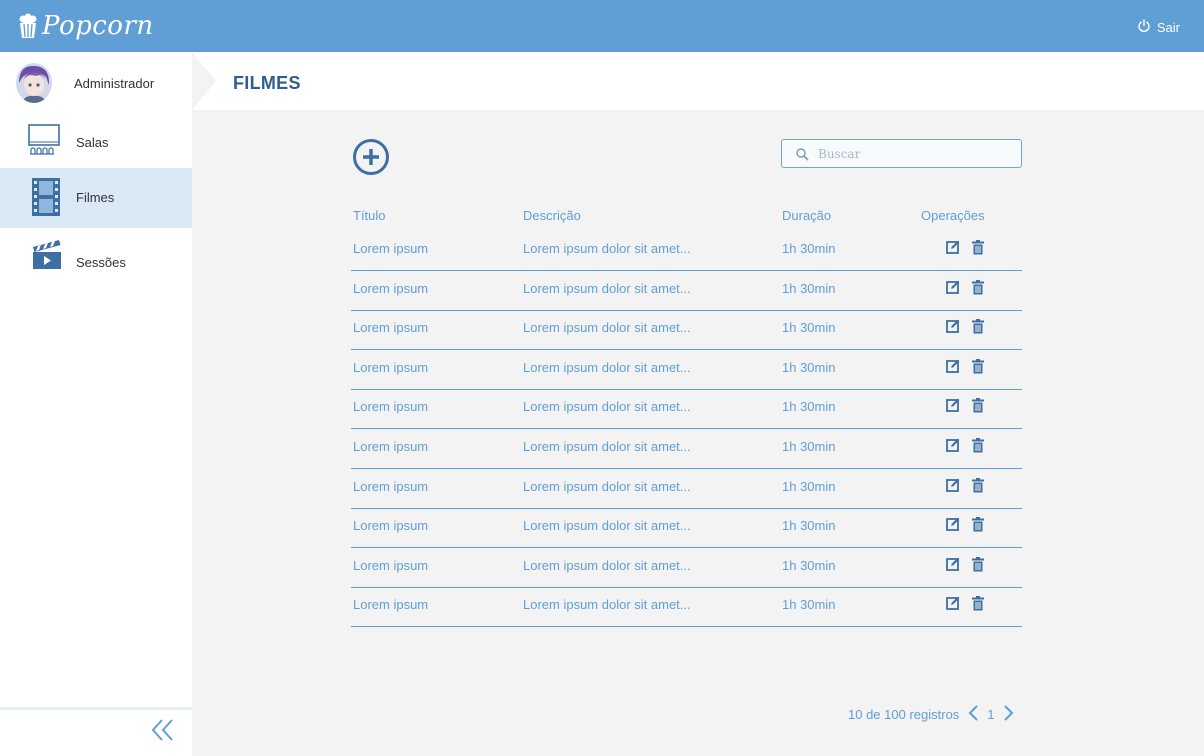 Image resolution: width=1204 pixels, height=756 pixels. Describe the element at coordinates (96, 83) in the screenshot. I see `user-profile: Administrador` at that location.